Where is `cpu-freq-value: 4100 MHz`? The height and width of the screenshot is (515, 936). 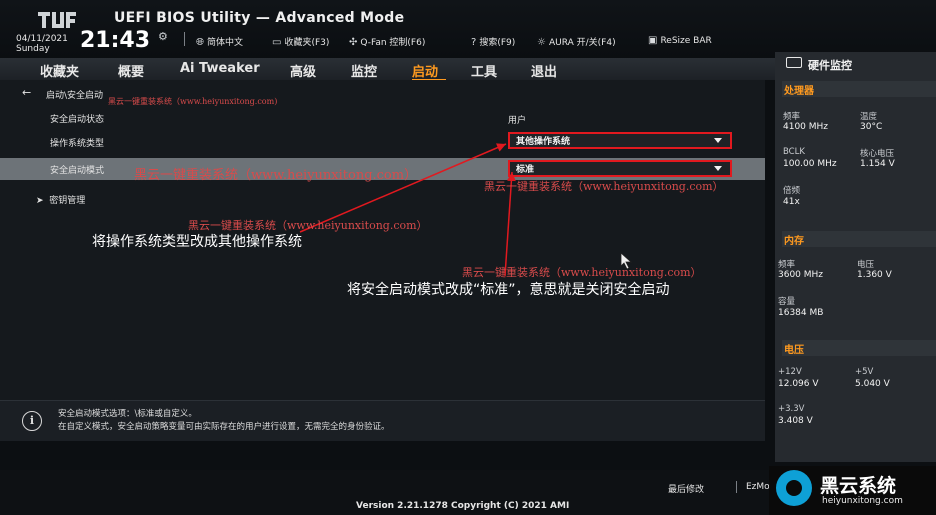
cpu-freq-value: 4100 MHz is located at coordinates (806, 127).